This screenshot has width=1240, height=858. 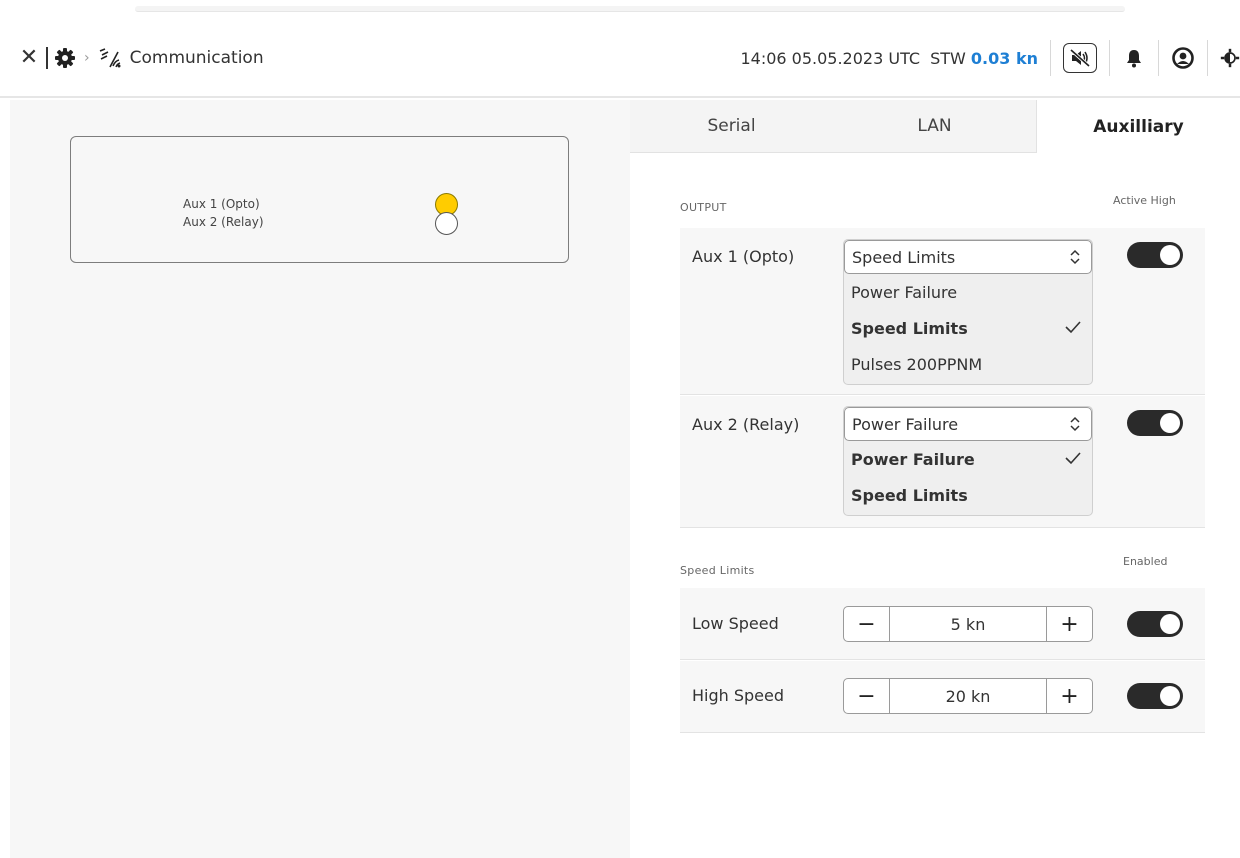 I want to click on clock-readout: 14:06 05.05.2023 UTC, so click(x=830, y=58).